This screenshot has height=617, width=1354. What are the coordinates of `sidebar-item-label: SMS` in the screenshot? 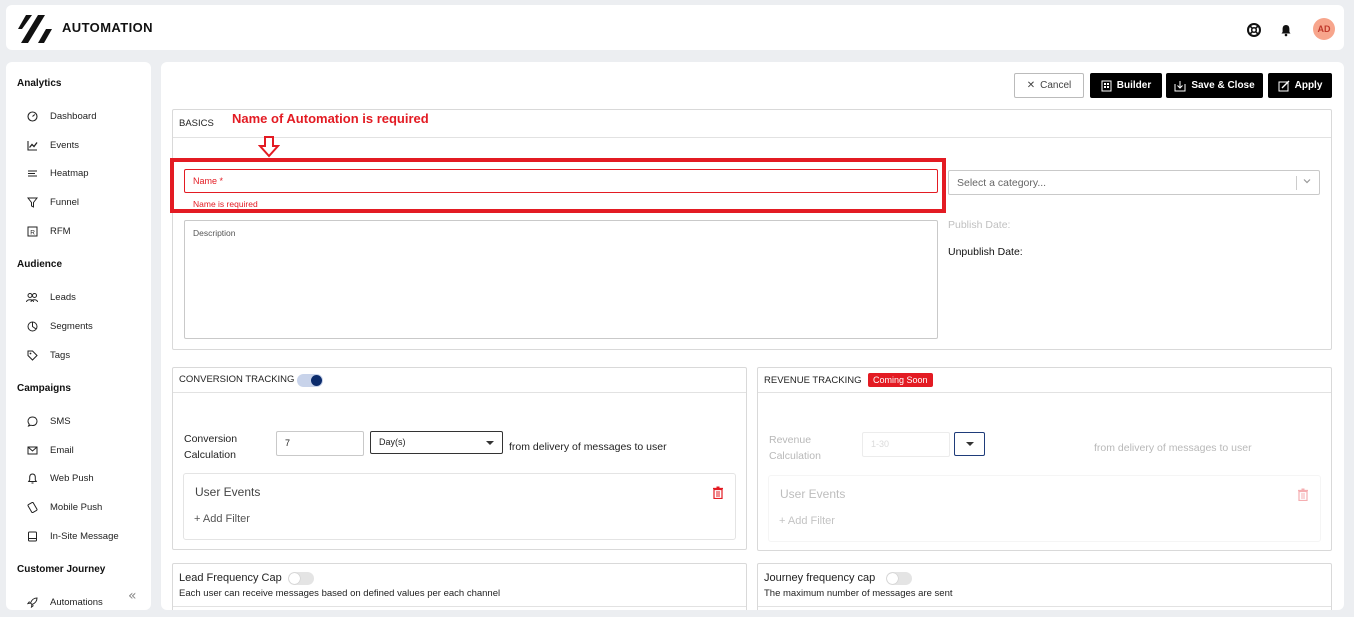 It's located at (60, 421).